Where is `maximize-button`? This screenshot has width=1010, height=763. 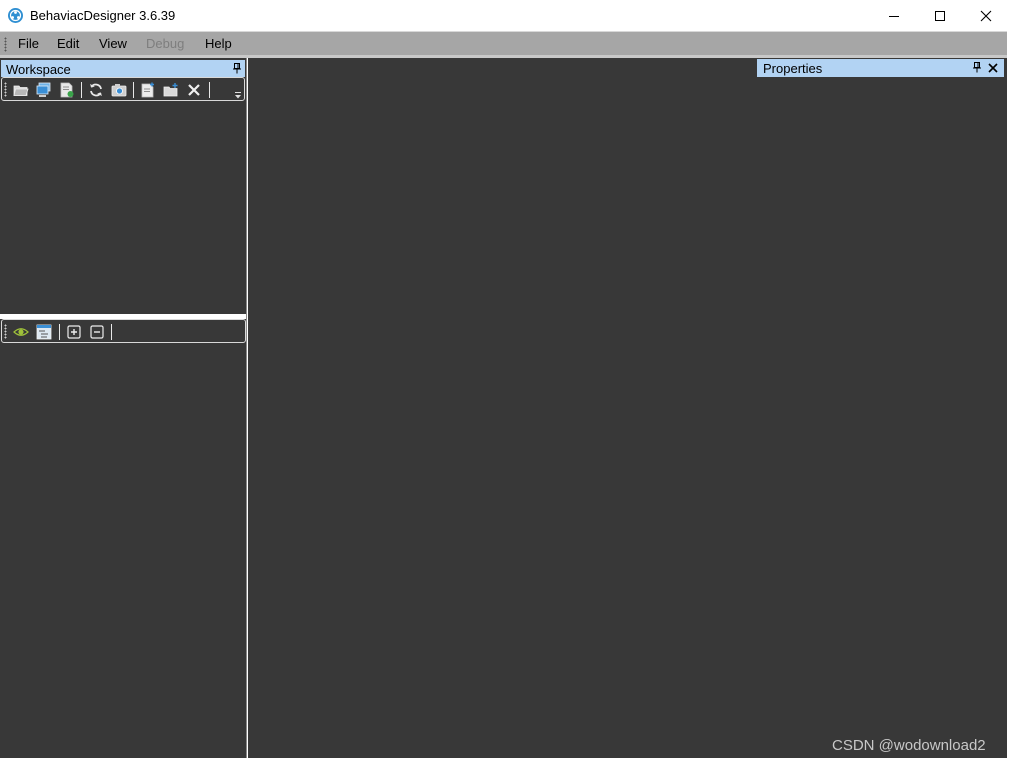 maximize-button is located at coordinates (940, 15).